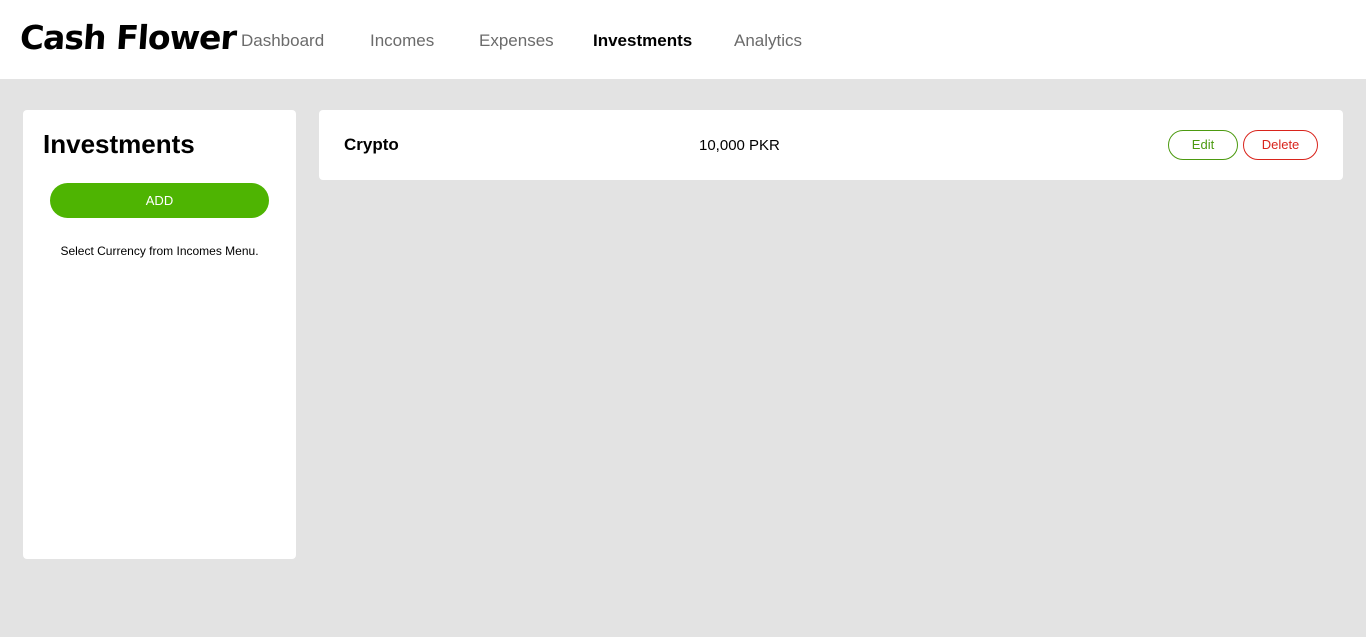 Image resolution: width=1366 pixels, height=637 pixels. I want to click on delete-button: Delete, so click(1280, 145).